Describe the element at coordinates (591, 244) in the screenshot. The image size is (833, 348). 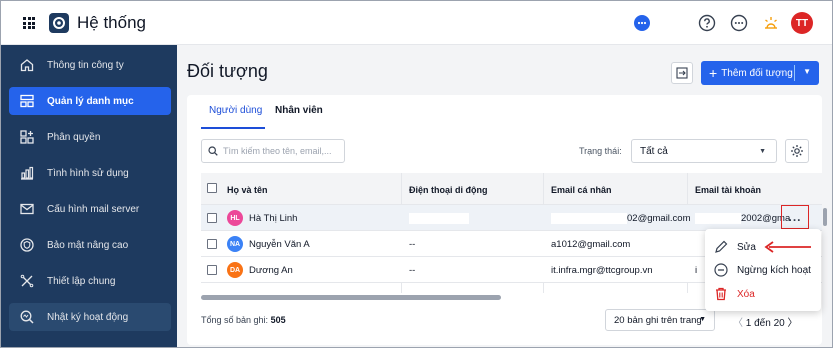
I see `user-email: a1012@gmail.com` at that location.